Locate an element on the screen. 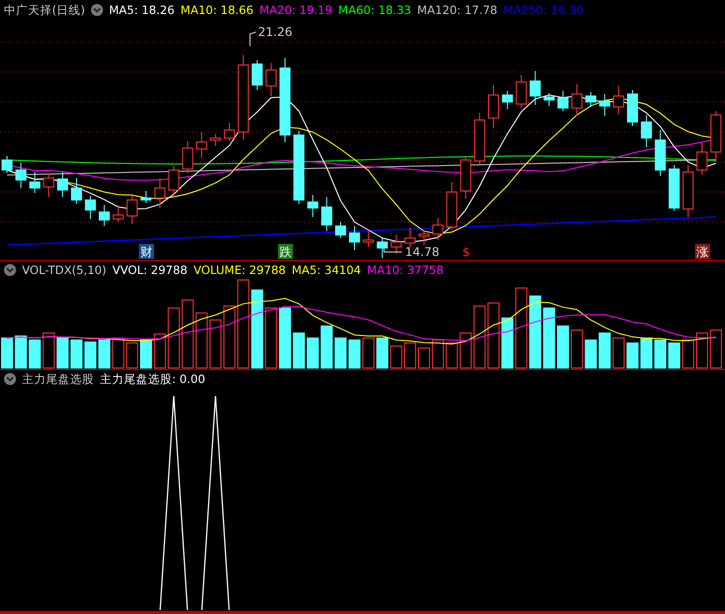 Image resolution: width=725 pixels, height=614 pixels. event-marker: 涨 is located at coordinates (702, 251).